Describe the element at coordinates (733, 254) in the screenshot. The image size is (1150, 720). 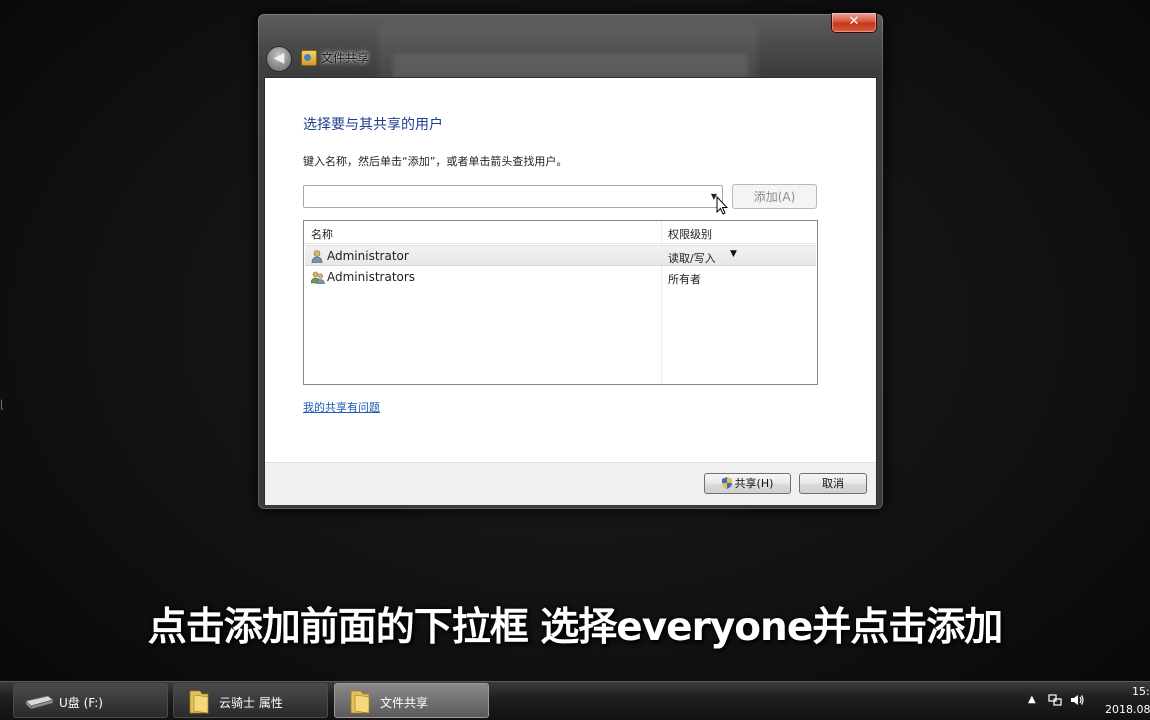
I see `chevron-down-icon: ▼` at that location.